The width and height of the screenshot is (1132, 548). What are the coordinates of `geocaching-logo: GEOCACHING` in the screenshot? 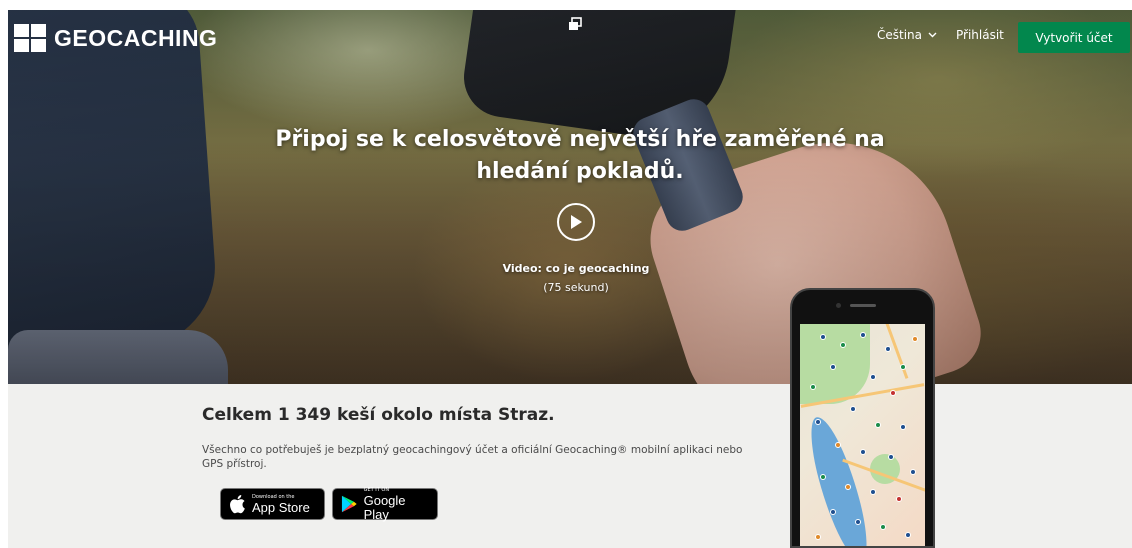 It's located at (115, 38).